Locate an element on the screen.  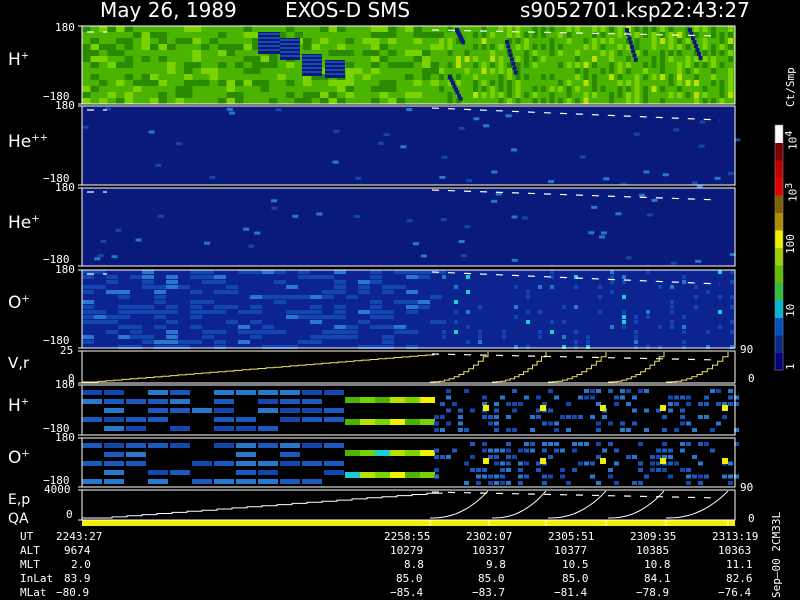
footer-c4-alt: 10377 is located at coordinates (571, 550).